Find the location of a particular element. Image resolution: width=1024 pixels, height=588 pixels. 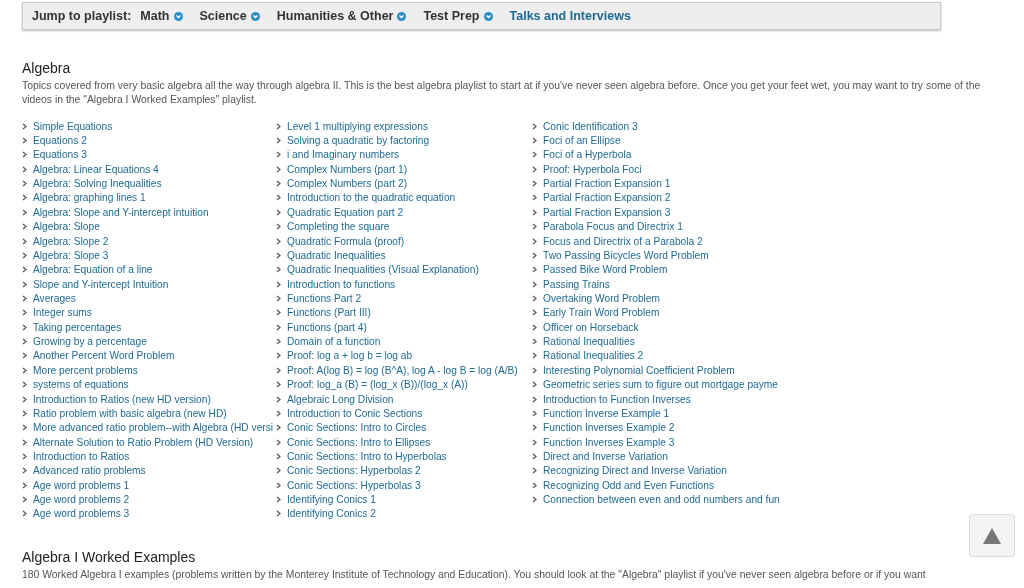

video-link: Averages is located at coordinates (54, 298).